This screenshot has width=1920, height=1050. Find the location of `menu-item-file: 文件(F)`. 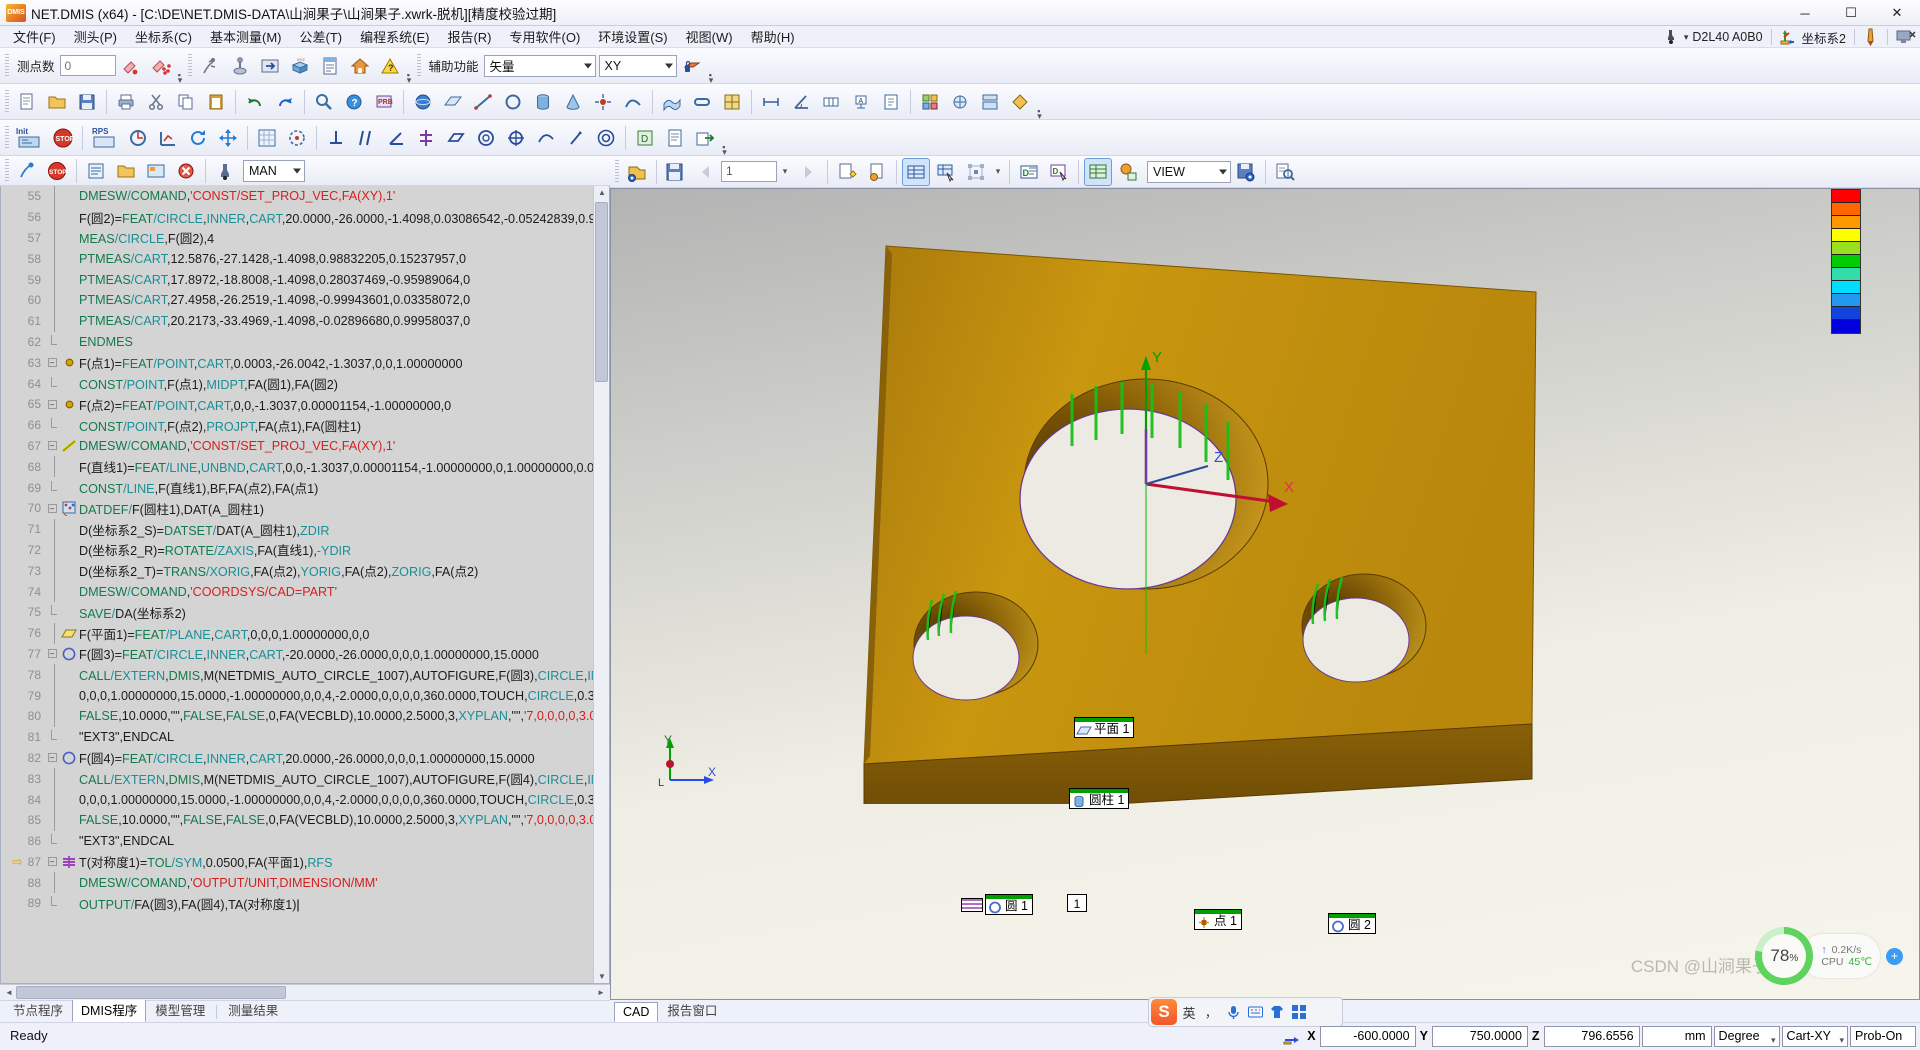

menu-item-file: 文件(F) is located at coordinates (34, 36).